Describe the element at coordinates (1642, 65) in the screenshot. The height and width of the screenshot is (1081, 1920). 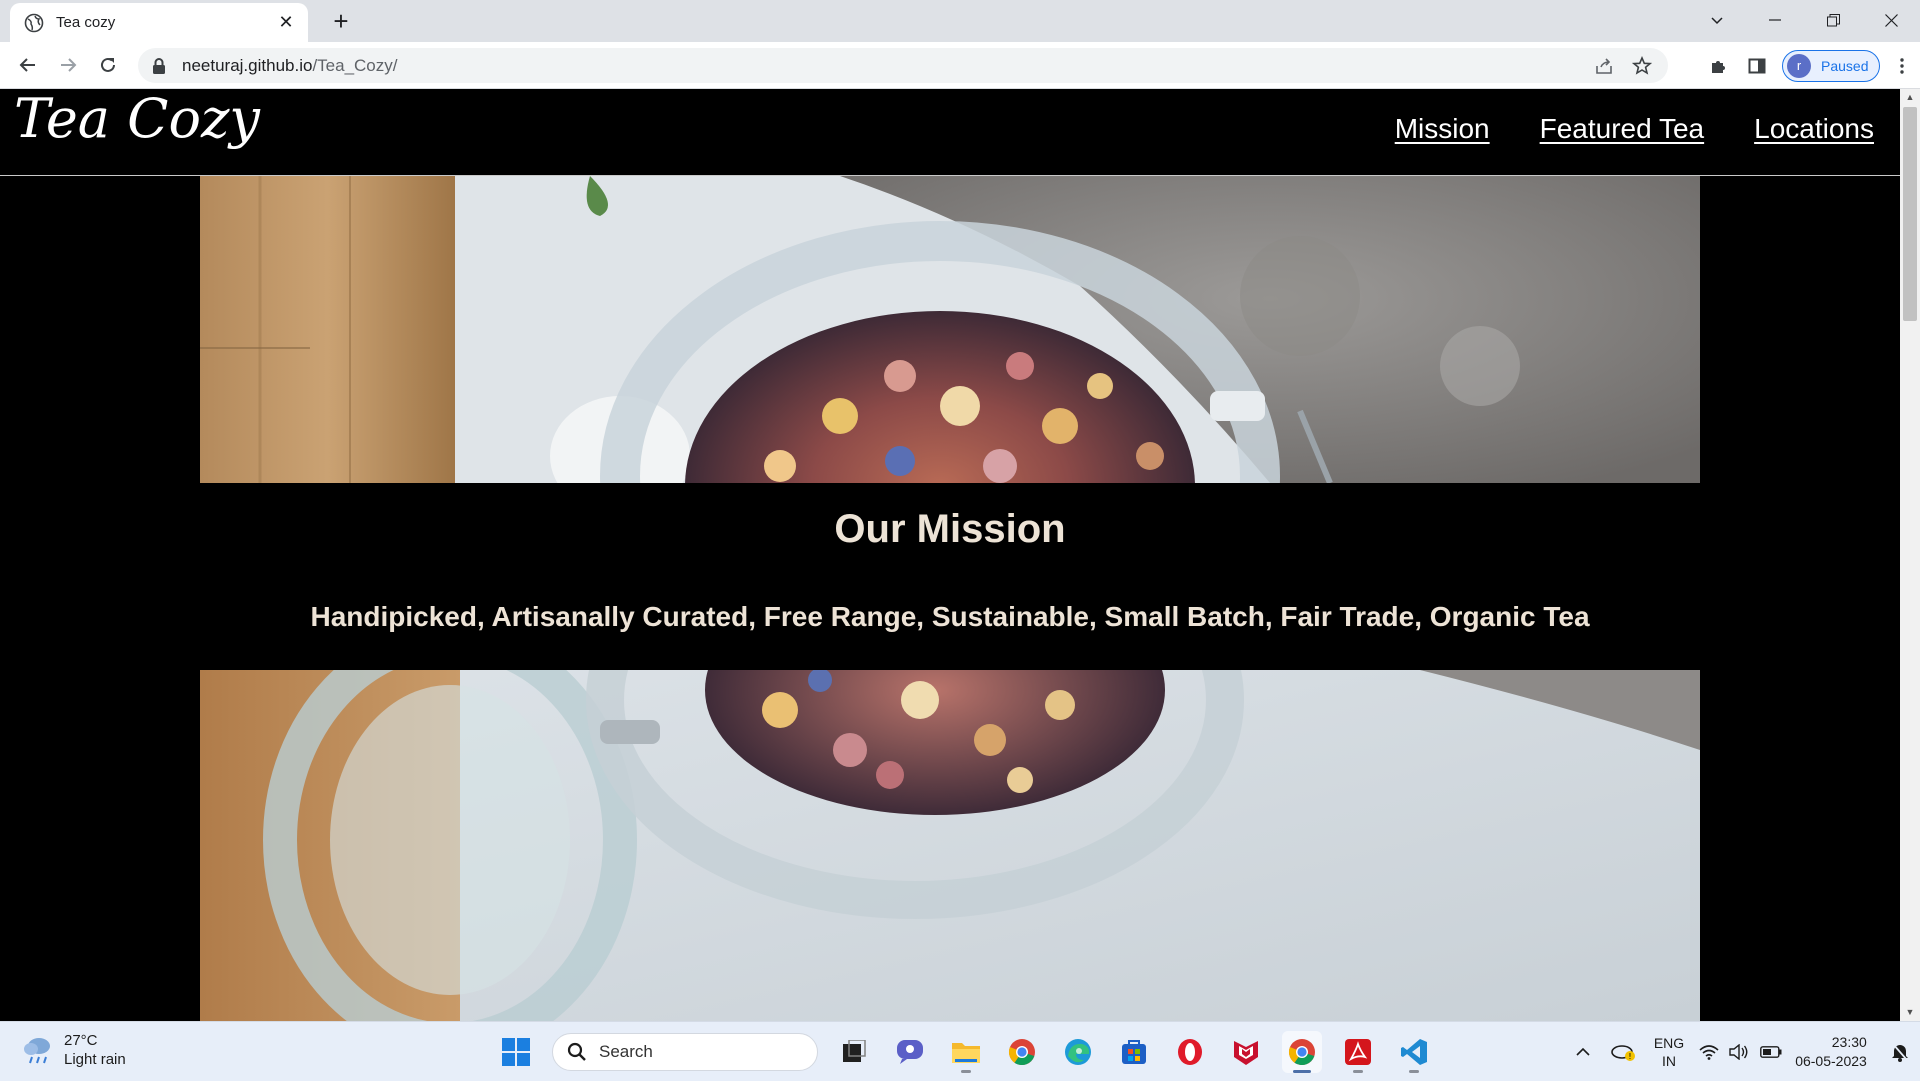
I see `bookmark-star-icon` at that location.